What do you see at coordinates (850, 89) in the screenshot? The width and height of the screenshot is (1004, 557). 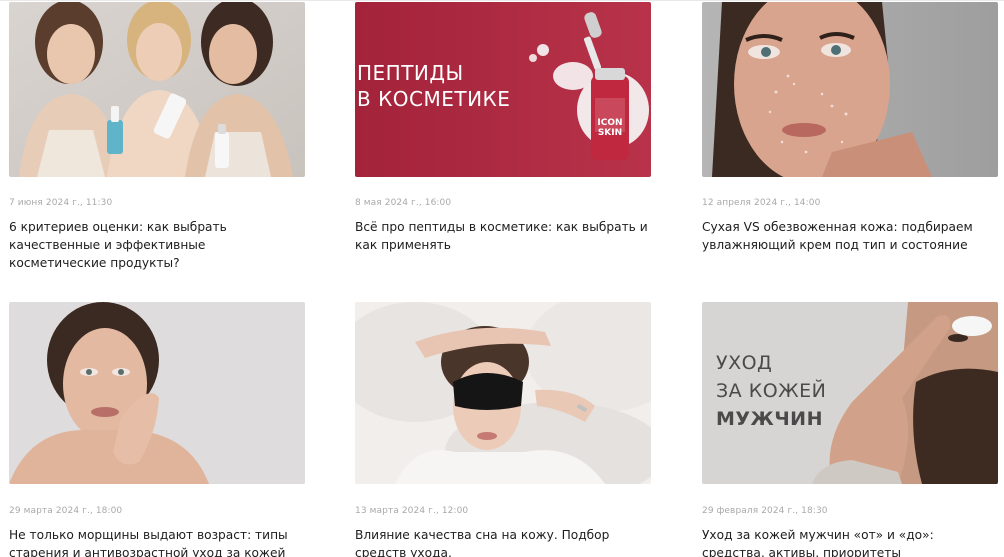 I see `article-image-dry-skin-face` at bounding box center [850, 89].